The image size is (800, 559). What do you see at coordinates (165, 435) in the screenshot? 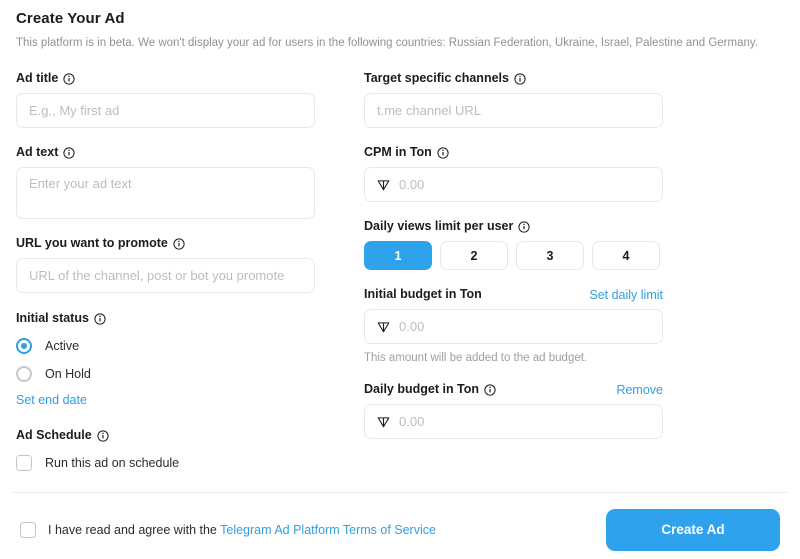
I see `ad-schedule-label-row: Ad Schedule` at bounding box center [165, 435].